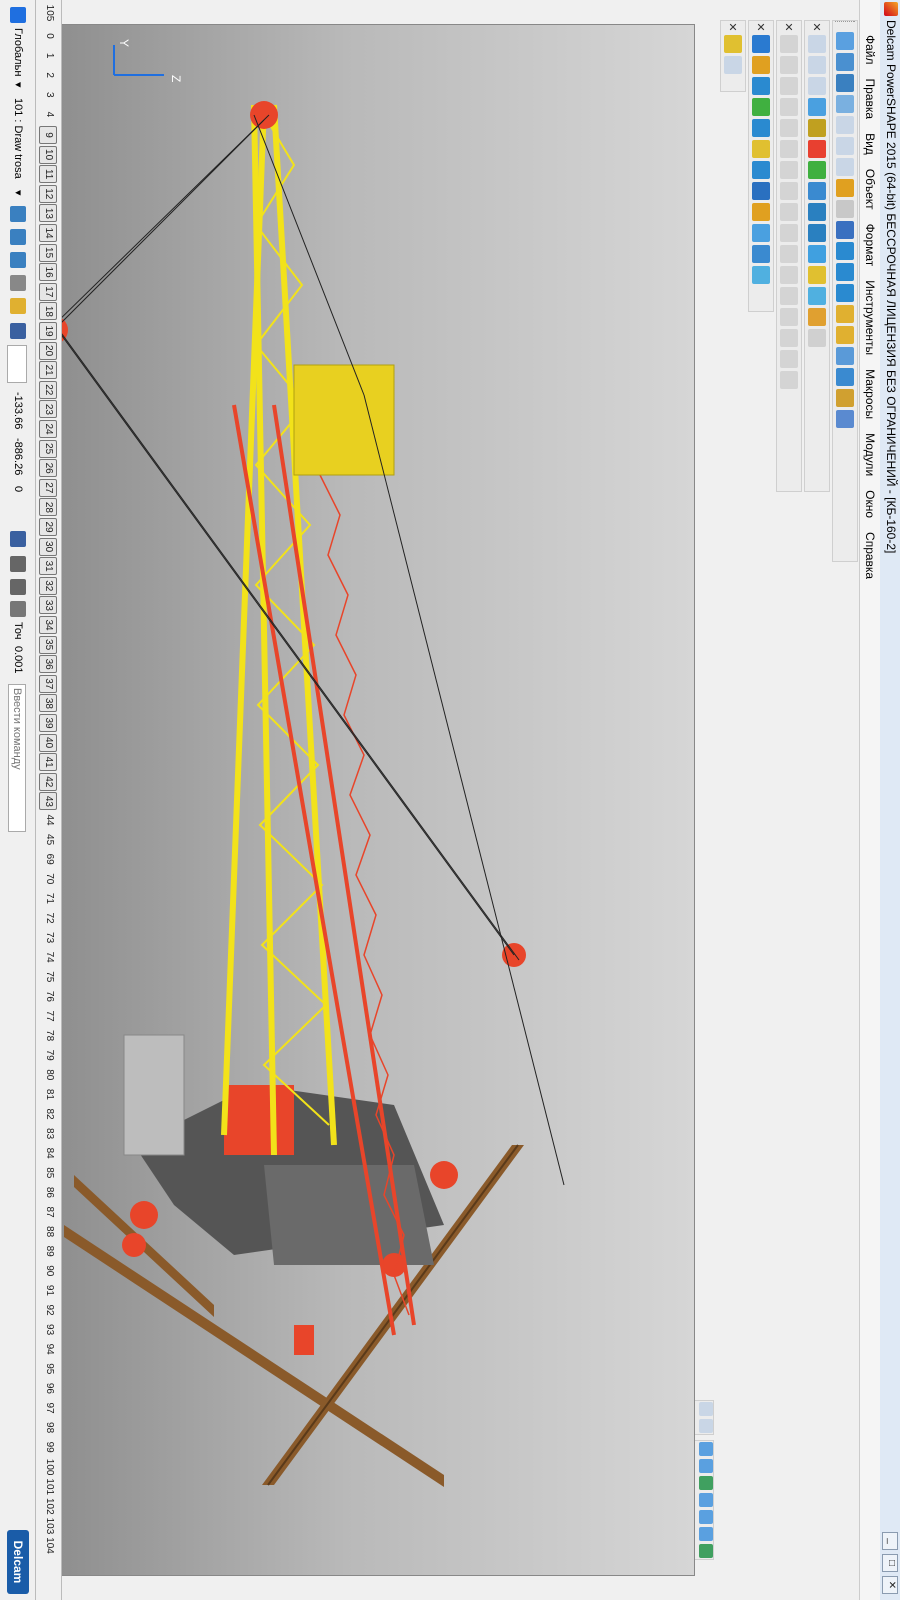 This screenshot has height=1600, width=900. I want to click on level-button: 75, so click(49, 977).